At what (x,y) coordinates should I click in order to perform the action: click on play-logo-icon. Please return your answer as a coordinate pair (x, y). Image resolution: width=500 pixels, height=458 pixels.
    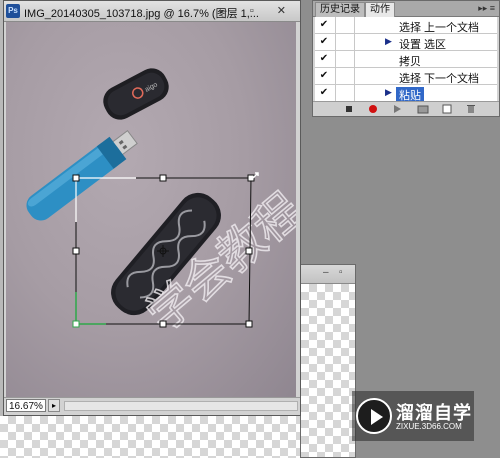
    Looking at the image, I should click on (374, 416).